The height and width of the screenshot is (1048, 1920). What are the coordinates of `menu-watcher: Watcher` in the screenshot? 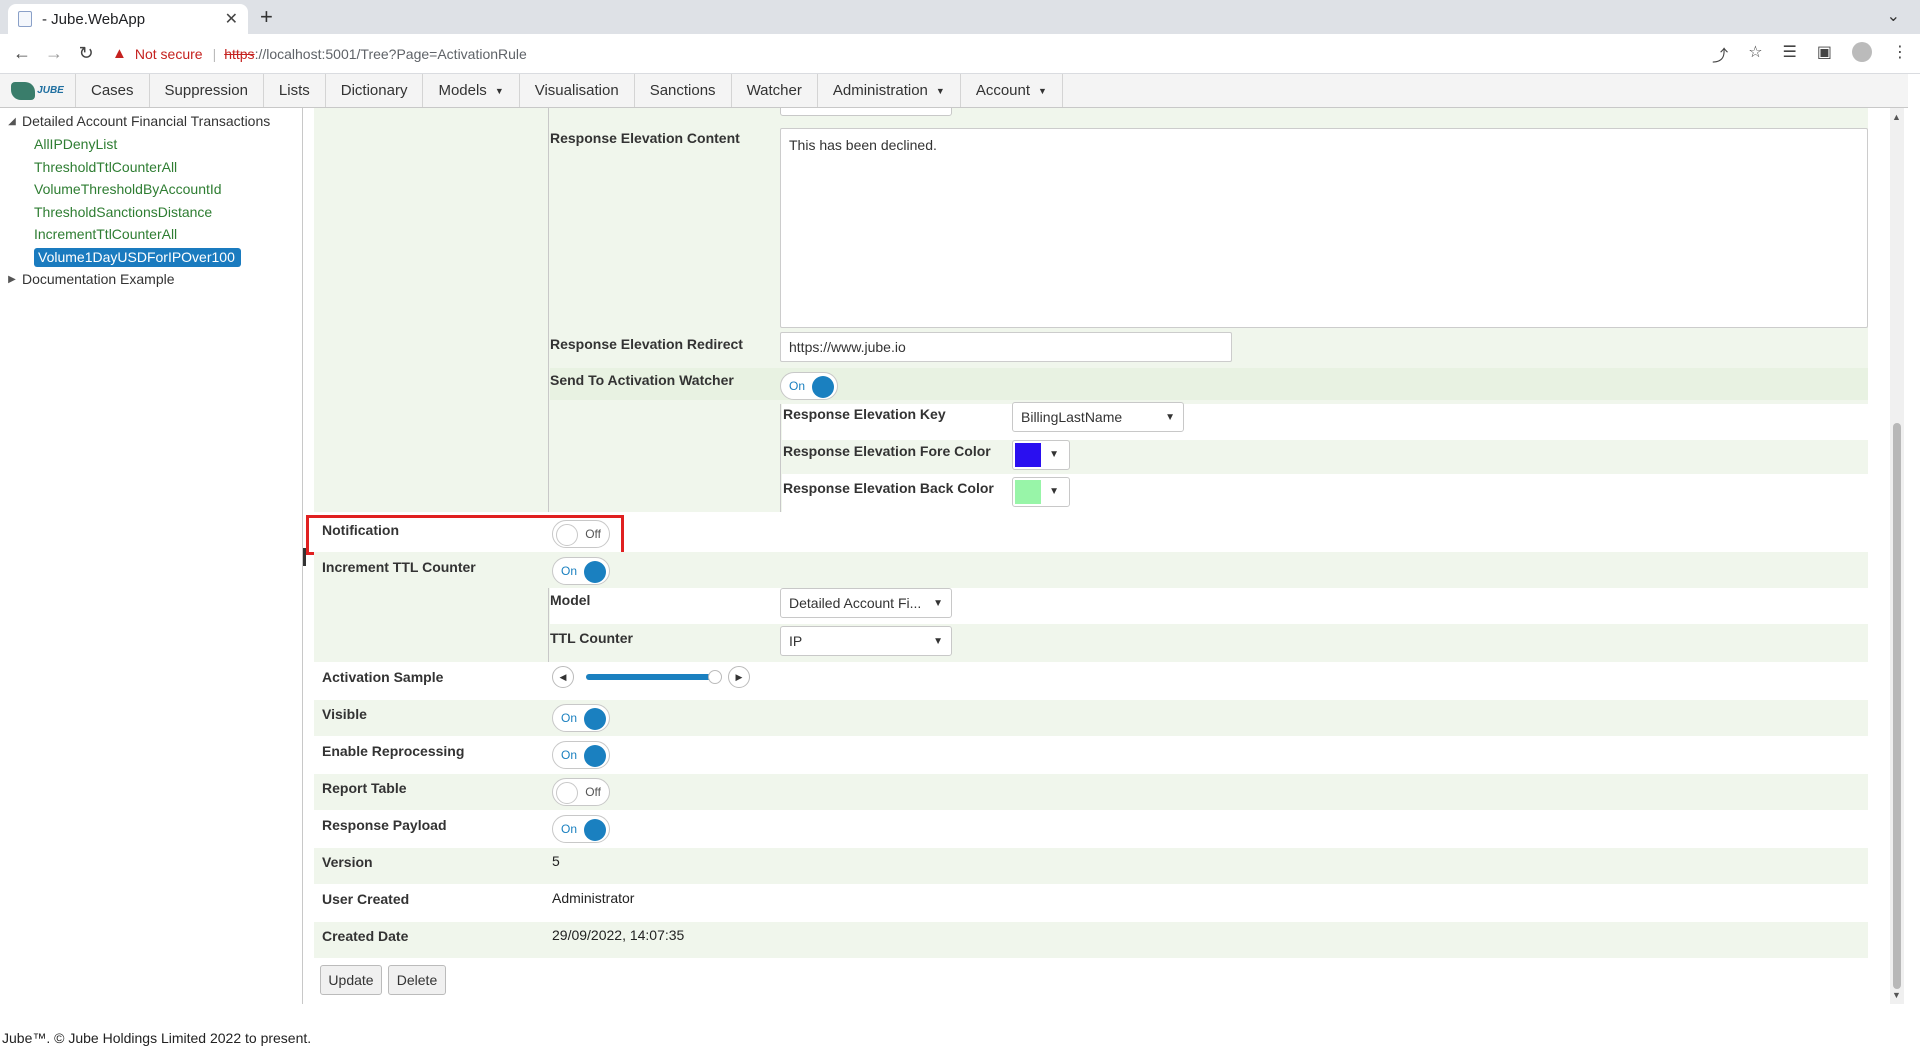 It's located at (775, 90).